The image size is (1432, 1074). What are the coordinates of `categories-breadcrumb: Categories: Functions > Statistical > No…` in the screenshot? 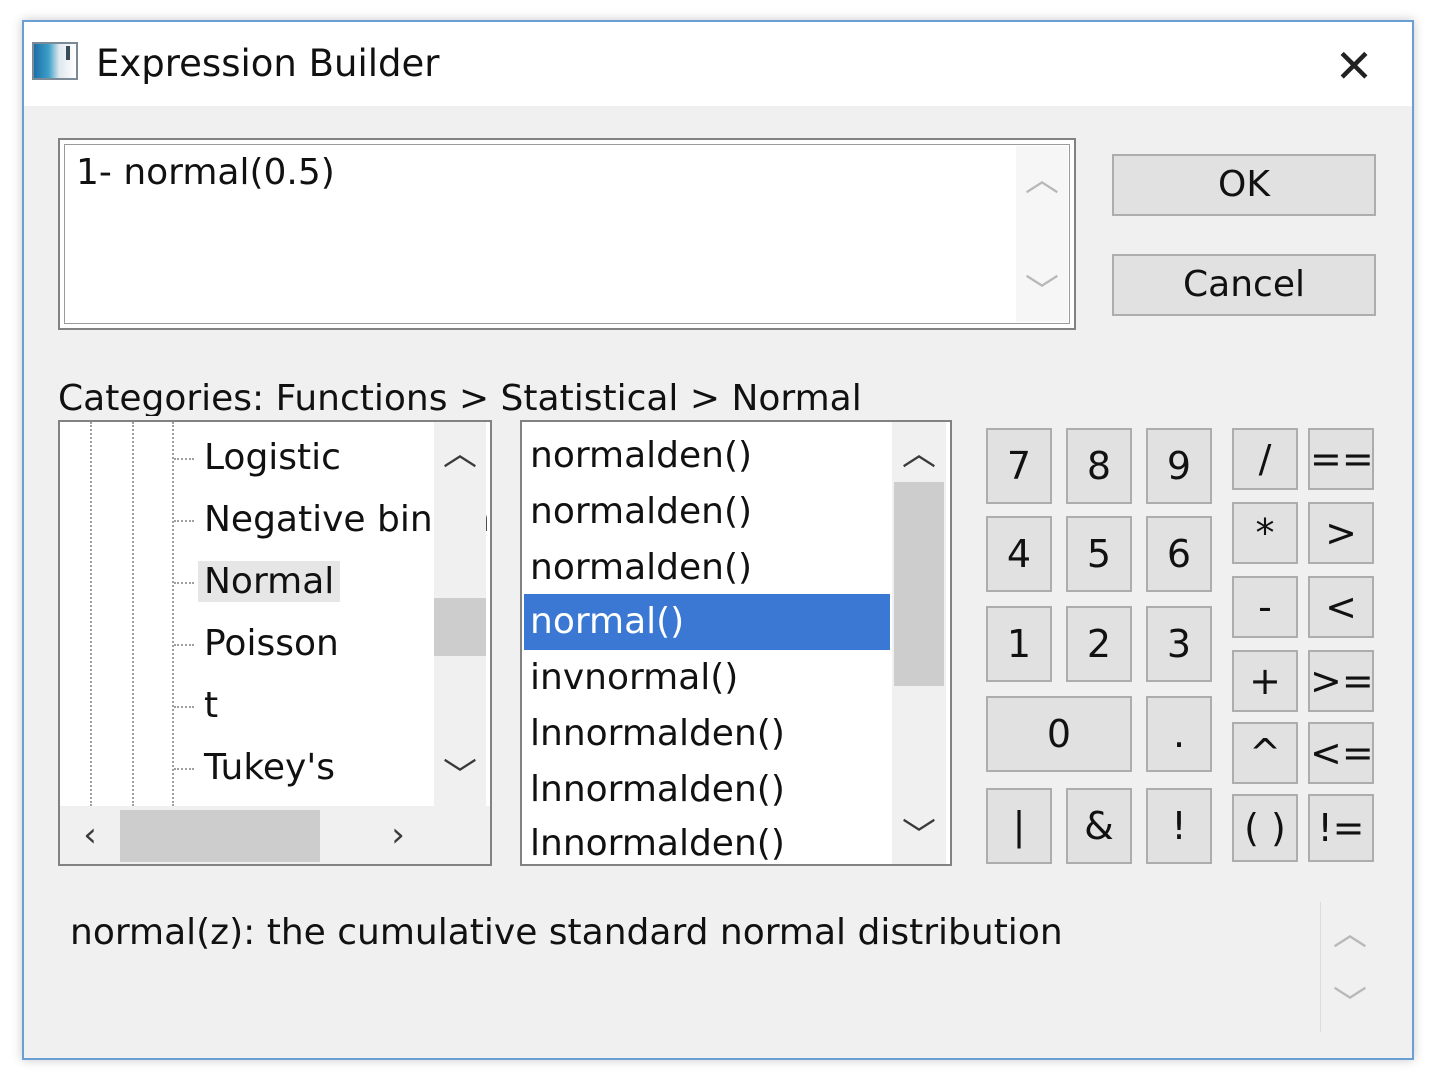 It's located at (460, 397).